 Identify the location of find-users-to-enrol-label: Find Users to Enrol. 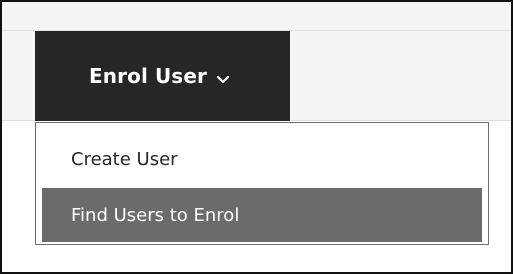
(155, 215).